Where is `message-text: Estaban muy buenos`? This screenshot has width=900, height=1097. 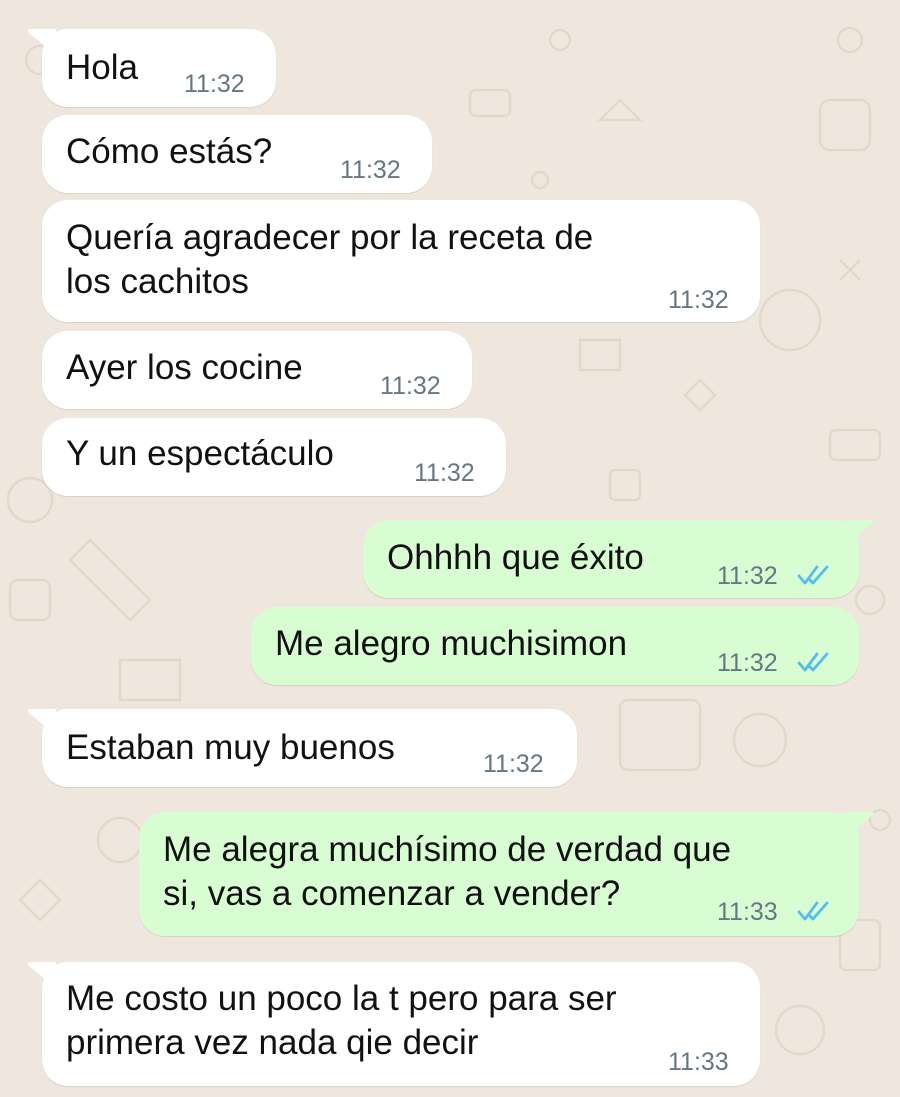
message-text: Estaban muy buenos is located at coordinates (230, 747).